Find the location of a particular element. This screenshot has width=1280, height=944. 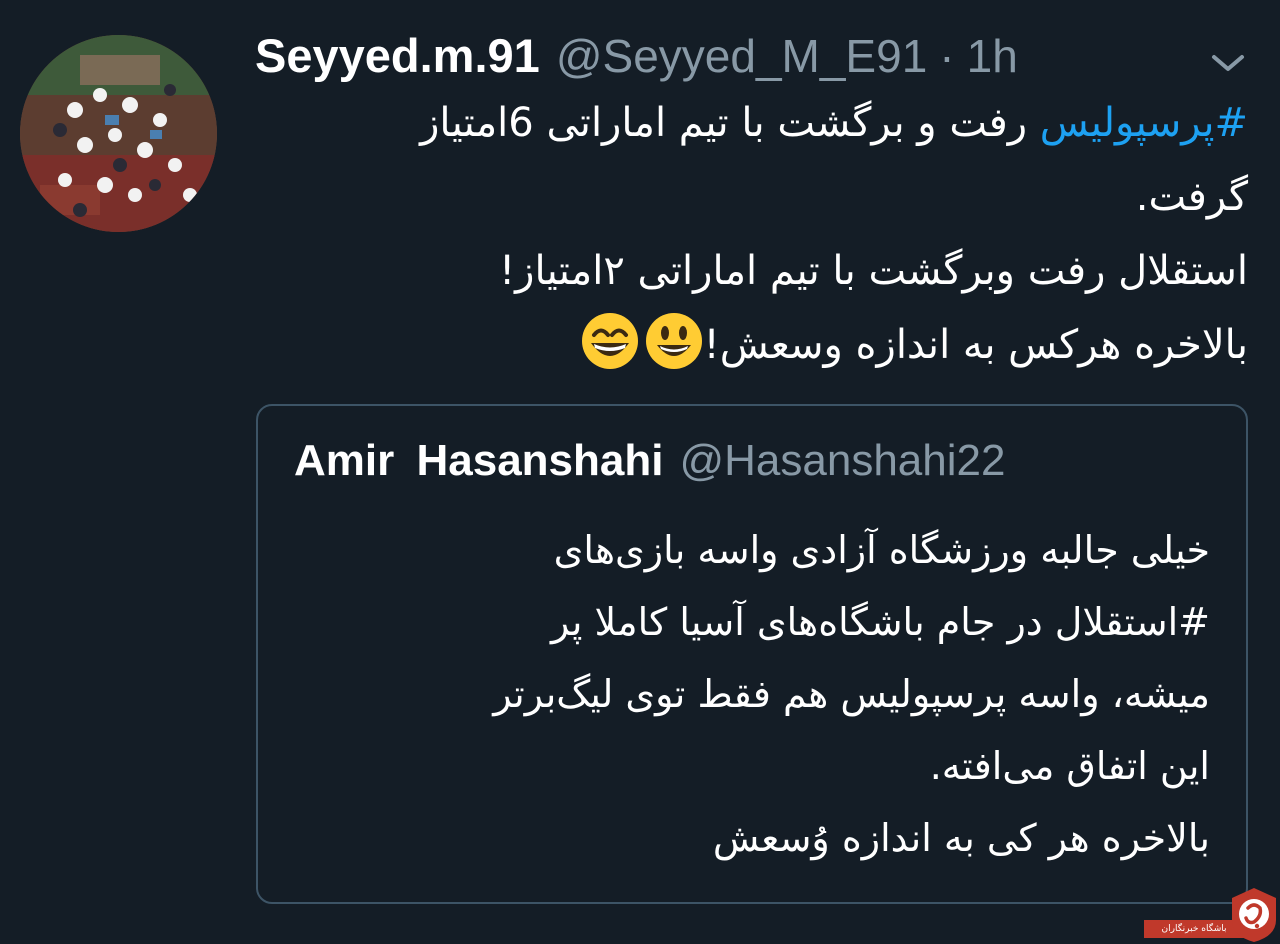

avatar is located at coordinates (118, 133).